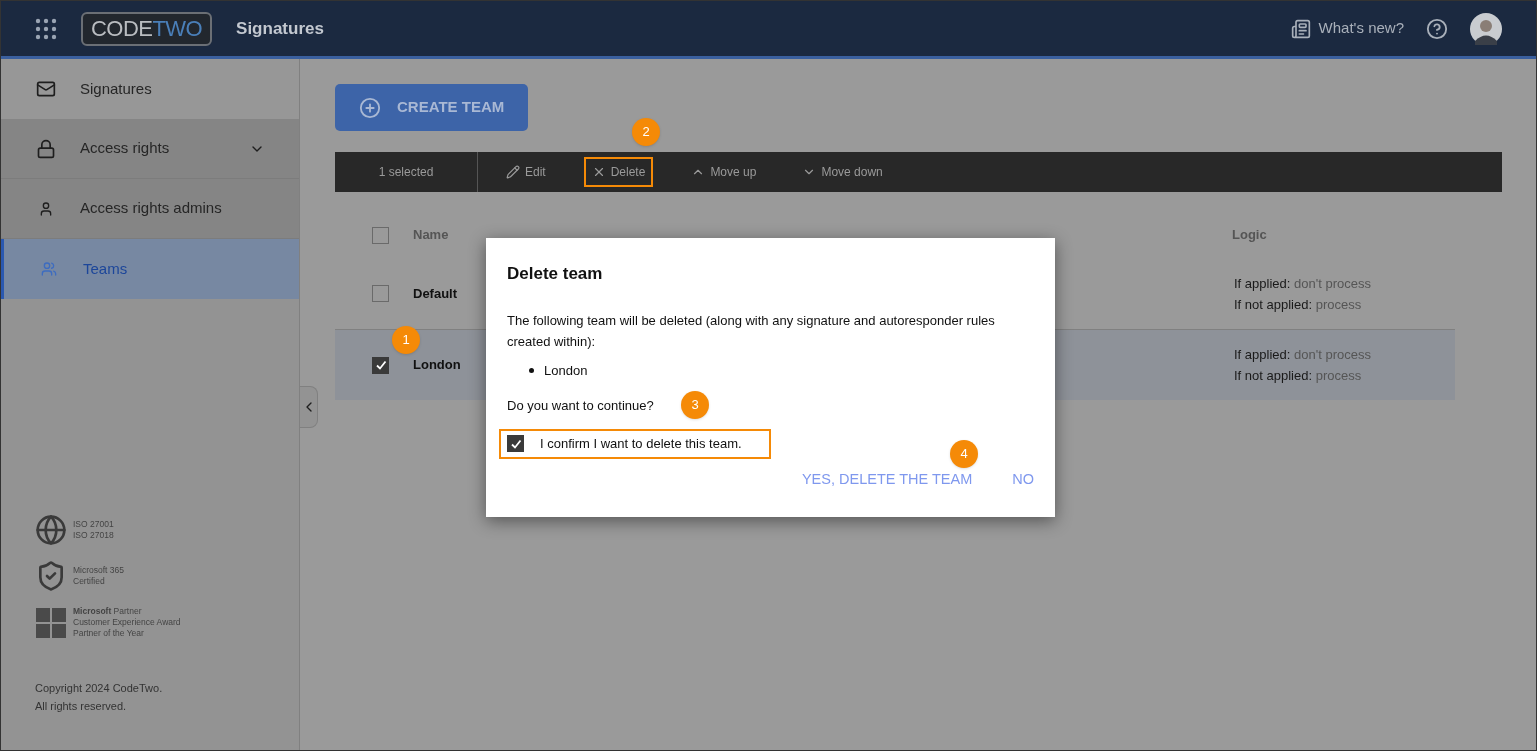 This screenshot has width=1537, height=751. Describe the element at coordinates (435, 293) in the screenshot. I see `table-cell-text: Default` at that location.